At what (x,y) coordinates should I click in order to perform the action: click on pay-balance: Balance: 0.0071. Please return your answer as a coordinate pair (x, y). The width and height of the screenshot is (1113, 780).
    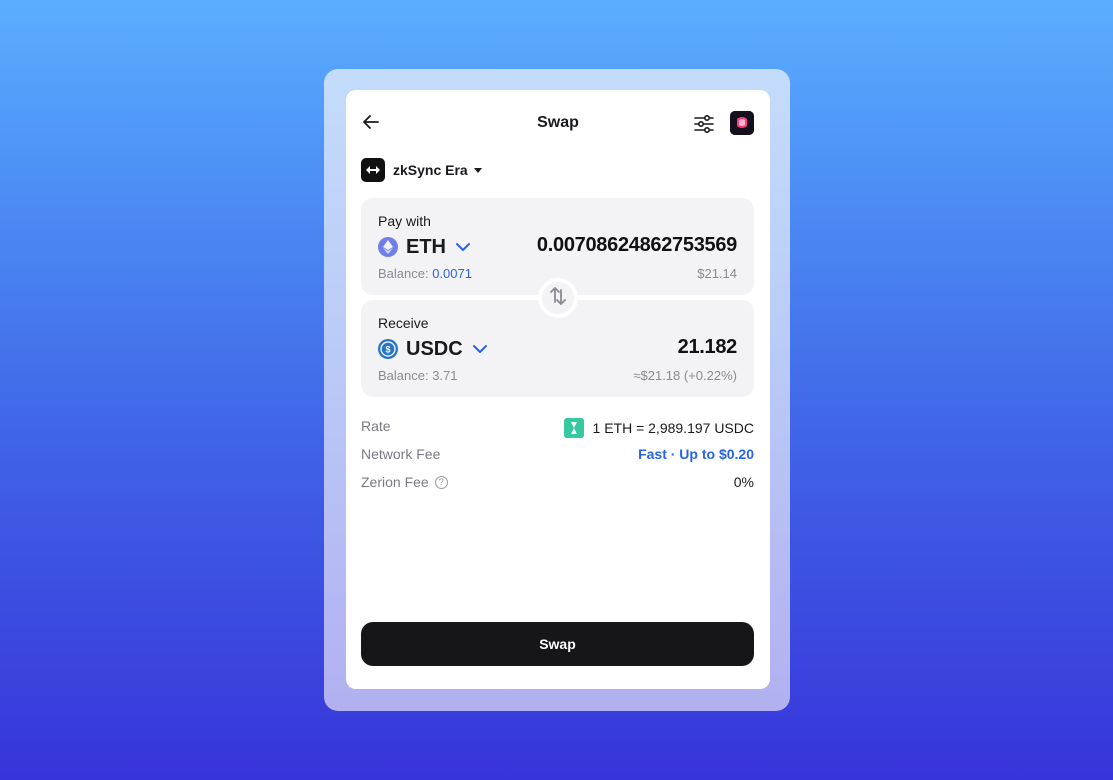
    Looking at the image, I should click on (425, 273).